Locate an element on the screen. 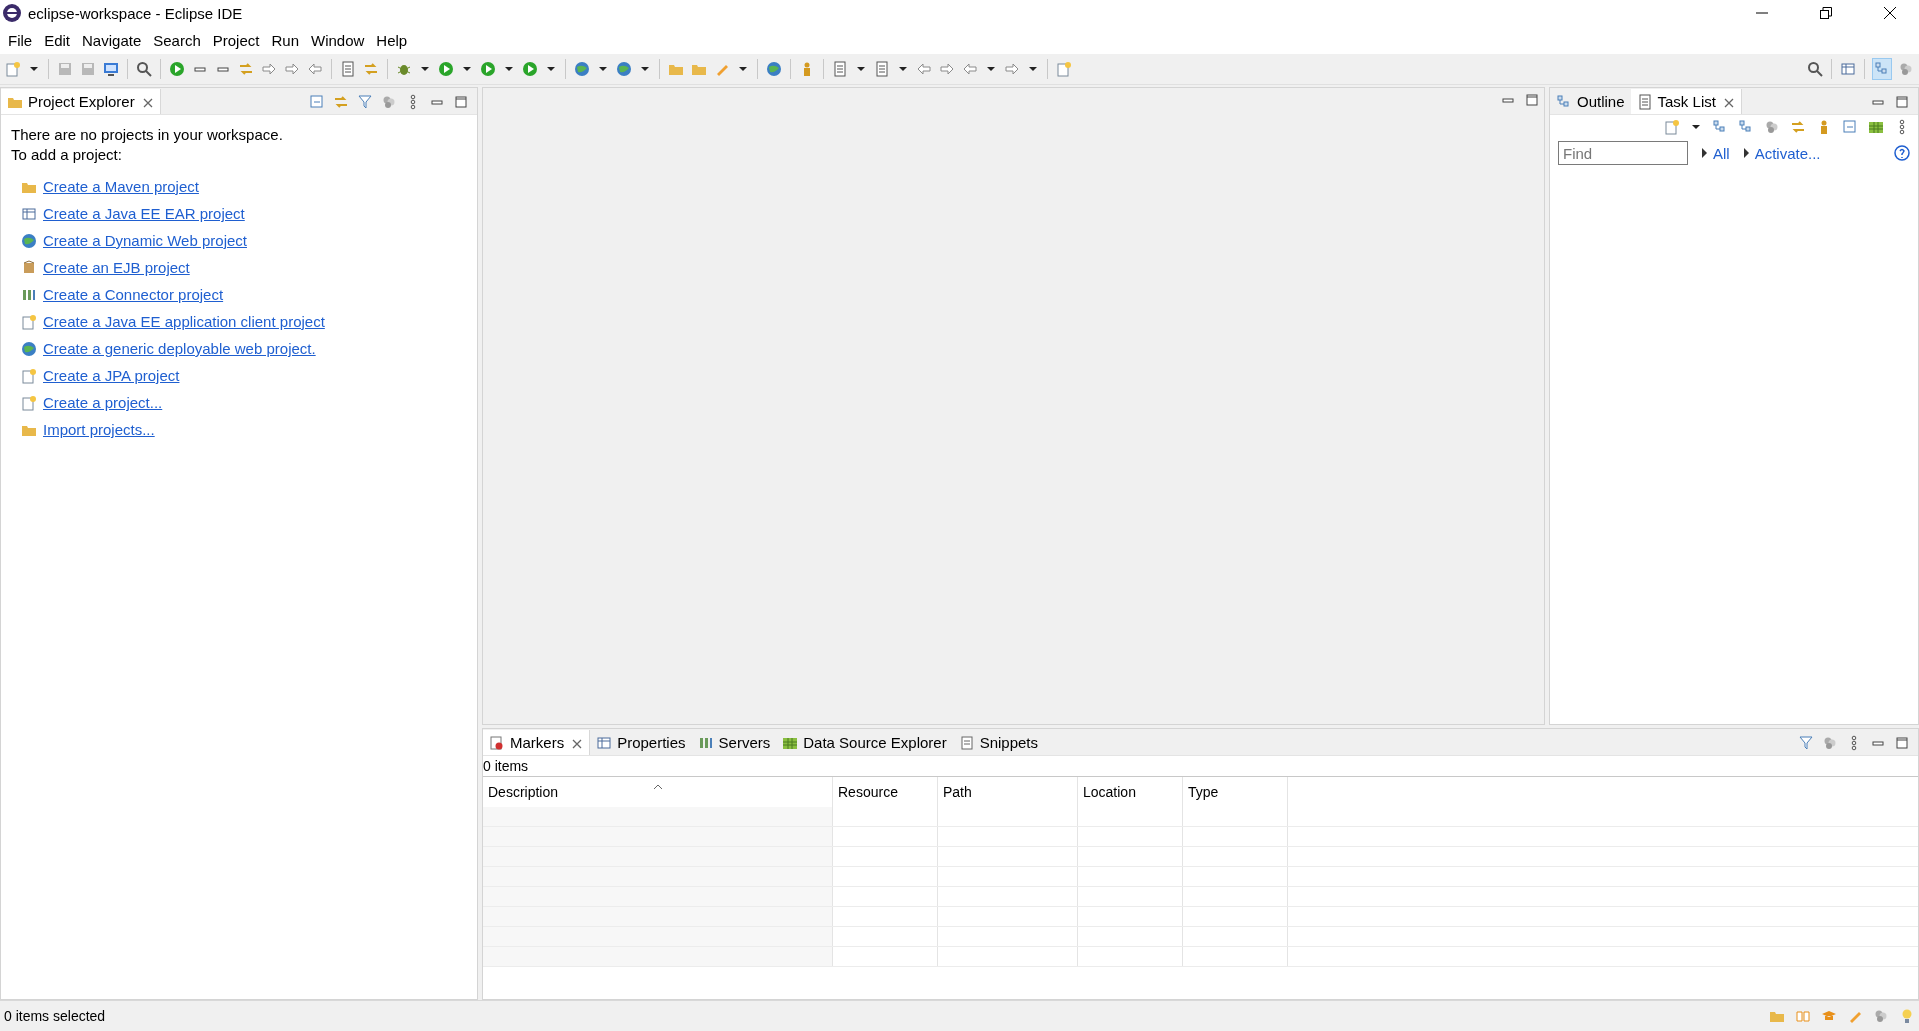 The image size is (1919, 1031). column-header: Location is located at coordinates (1130, 792).